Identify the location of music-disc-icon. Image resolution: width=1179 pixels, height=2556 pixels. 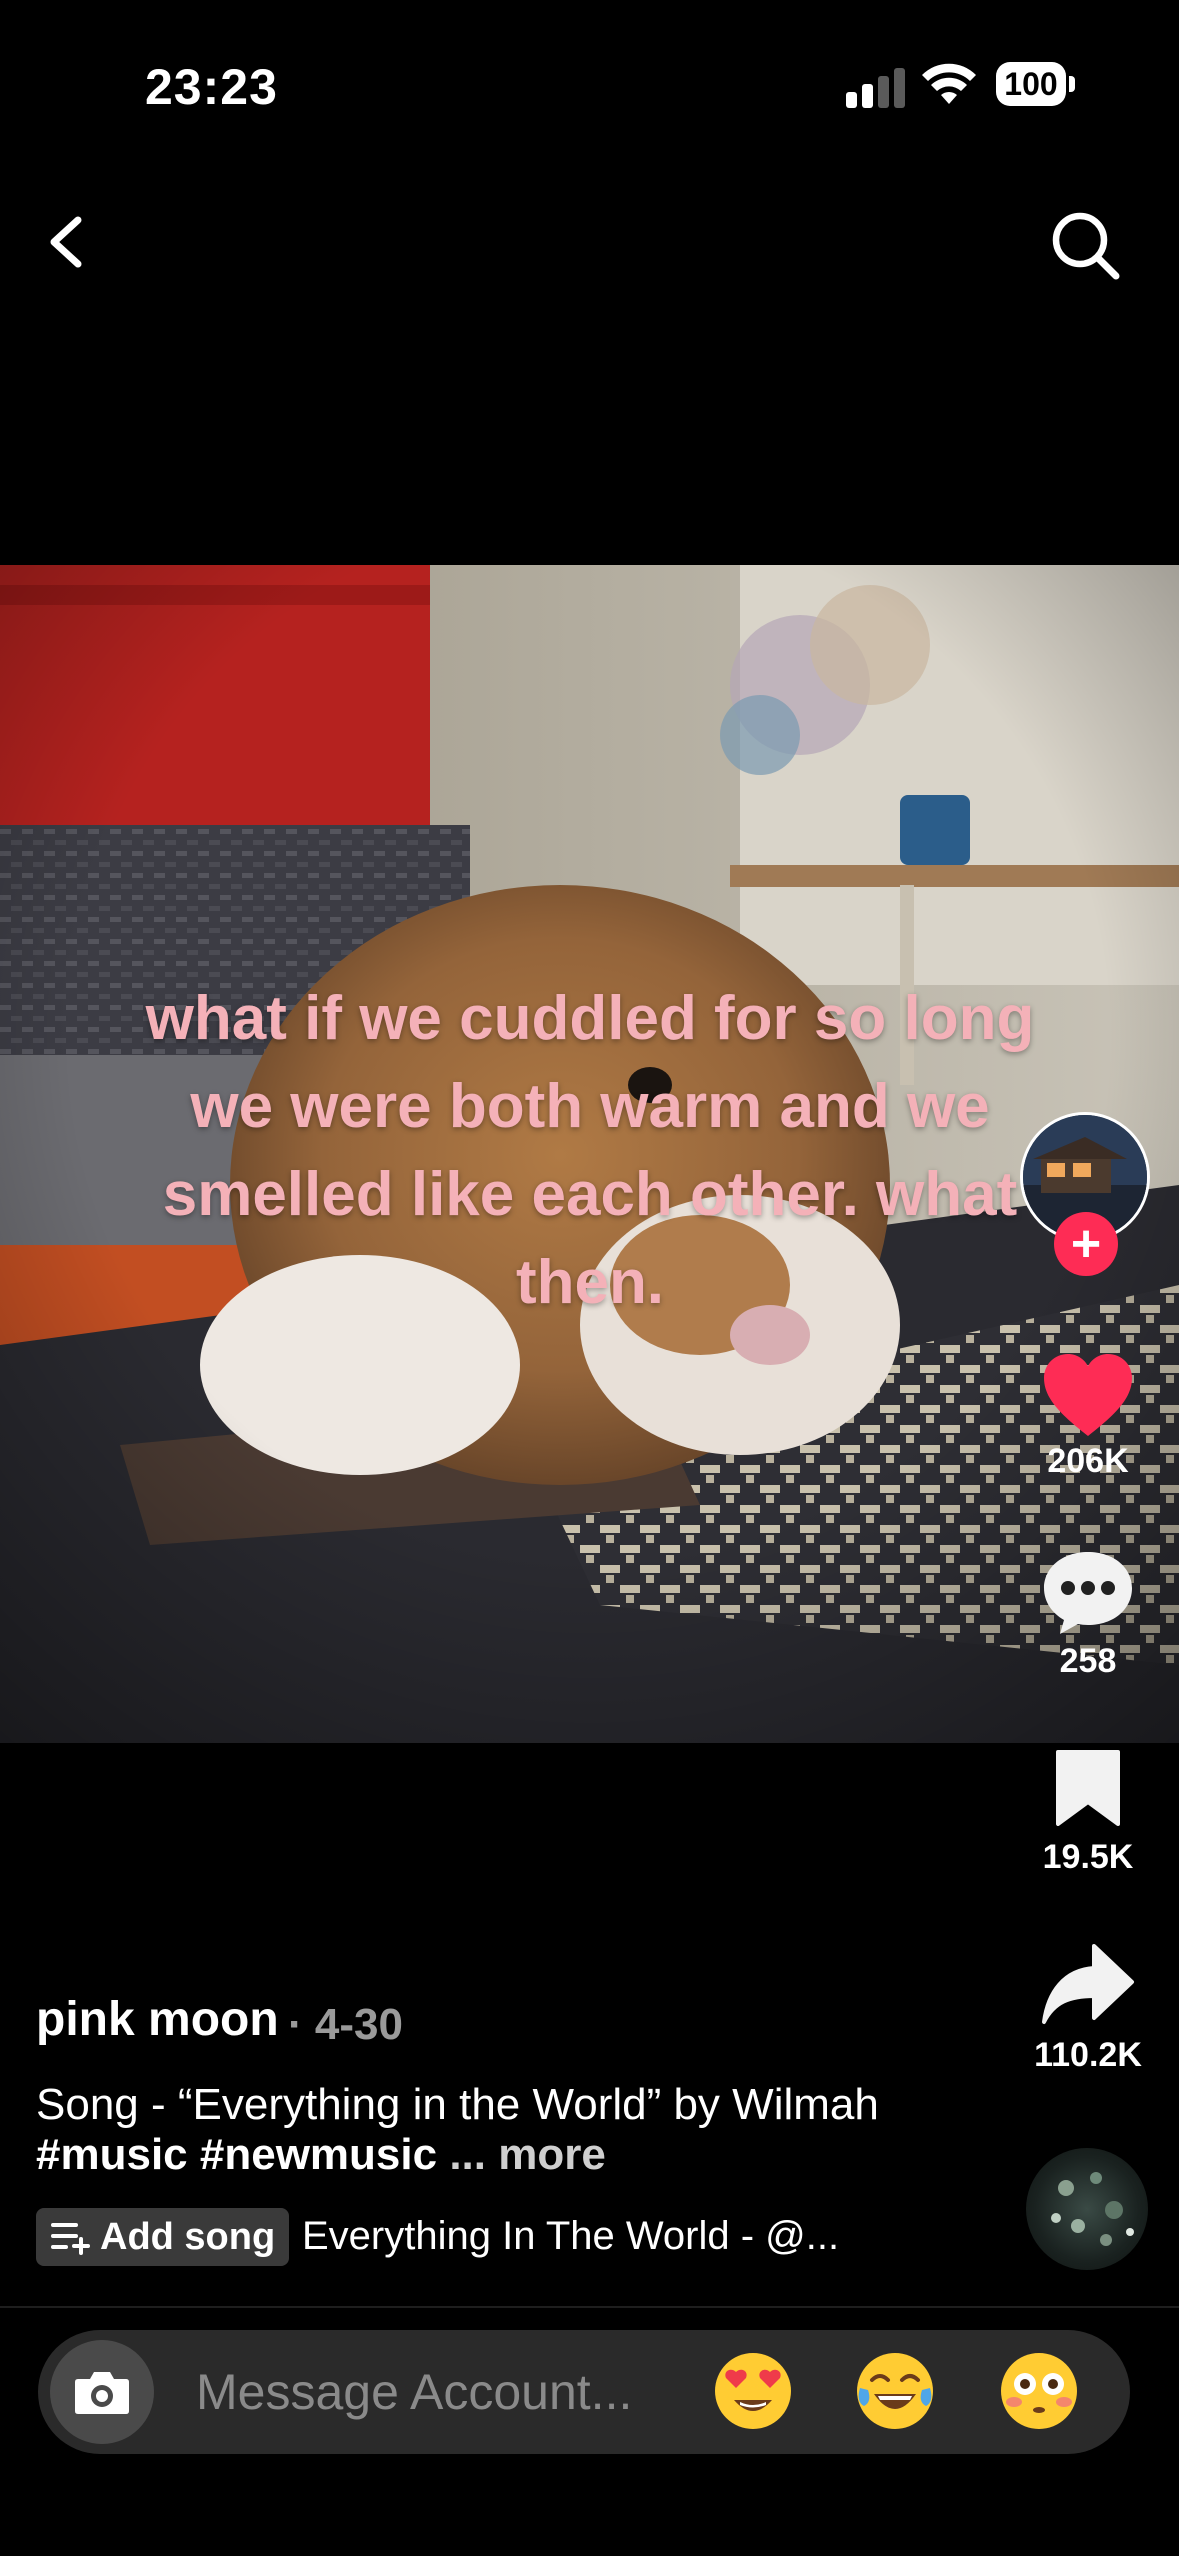
(1087, 2209).